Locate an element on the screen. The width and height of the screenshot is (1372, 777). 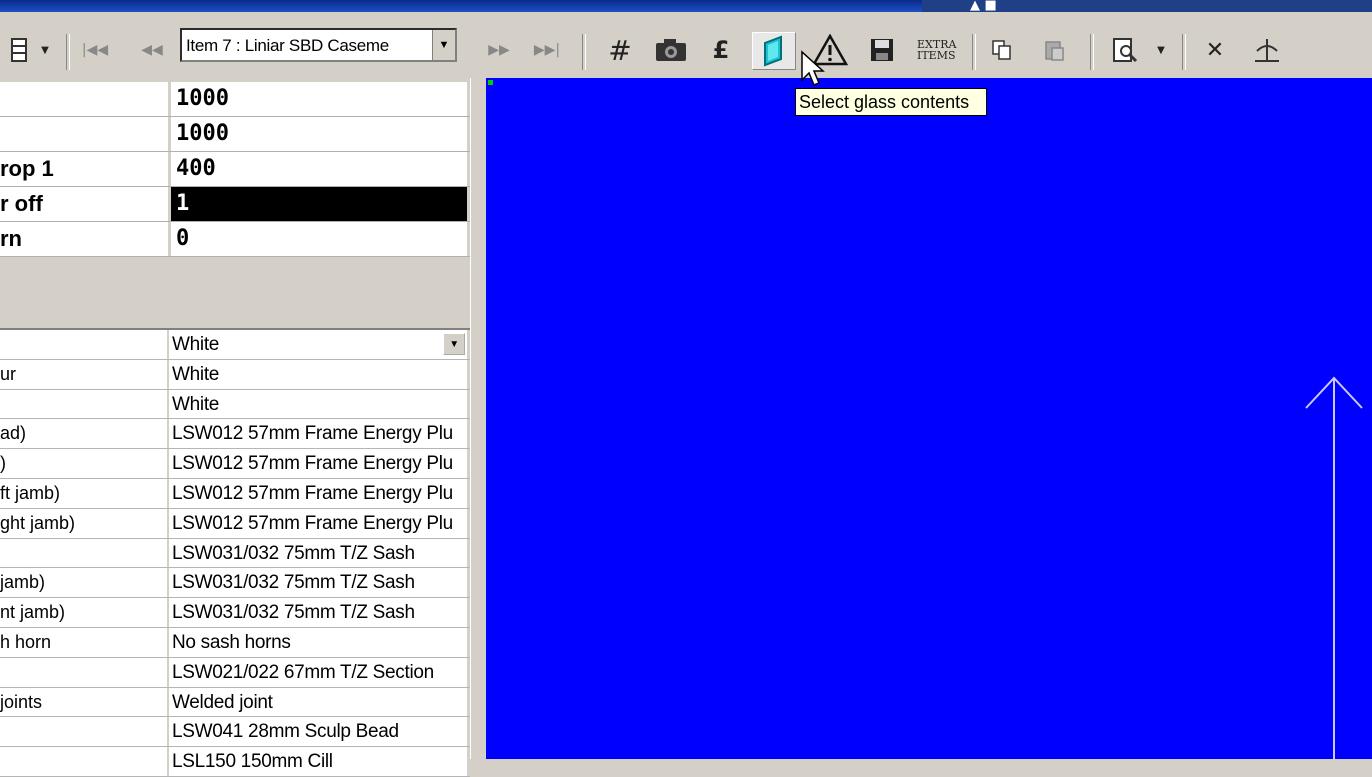
property-label: ft jamb) is located at coordinates (83, 493).